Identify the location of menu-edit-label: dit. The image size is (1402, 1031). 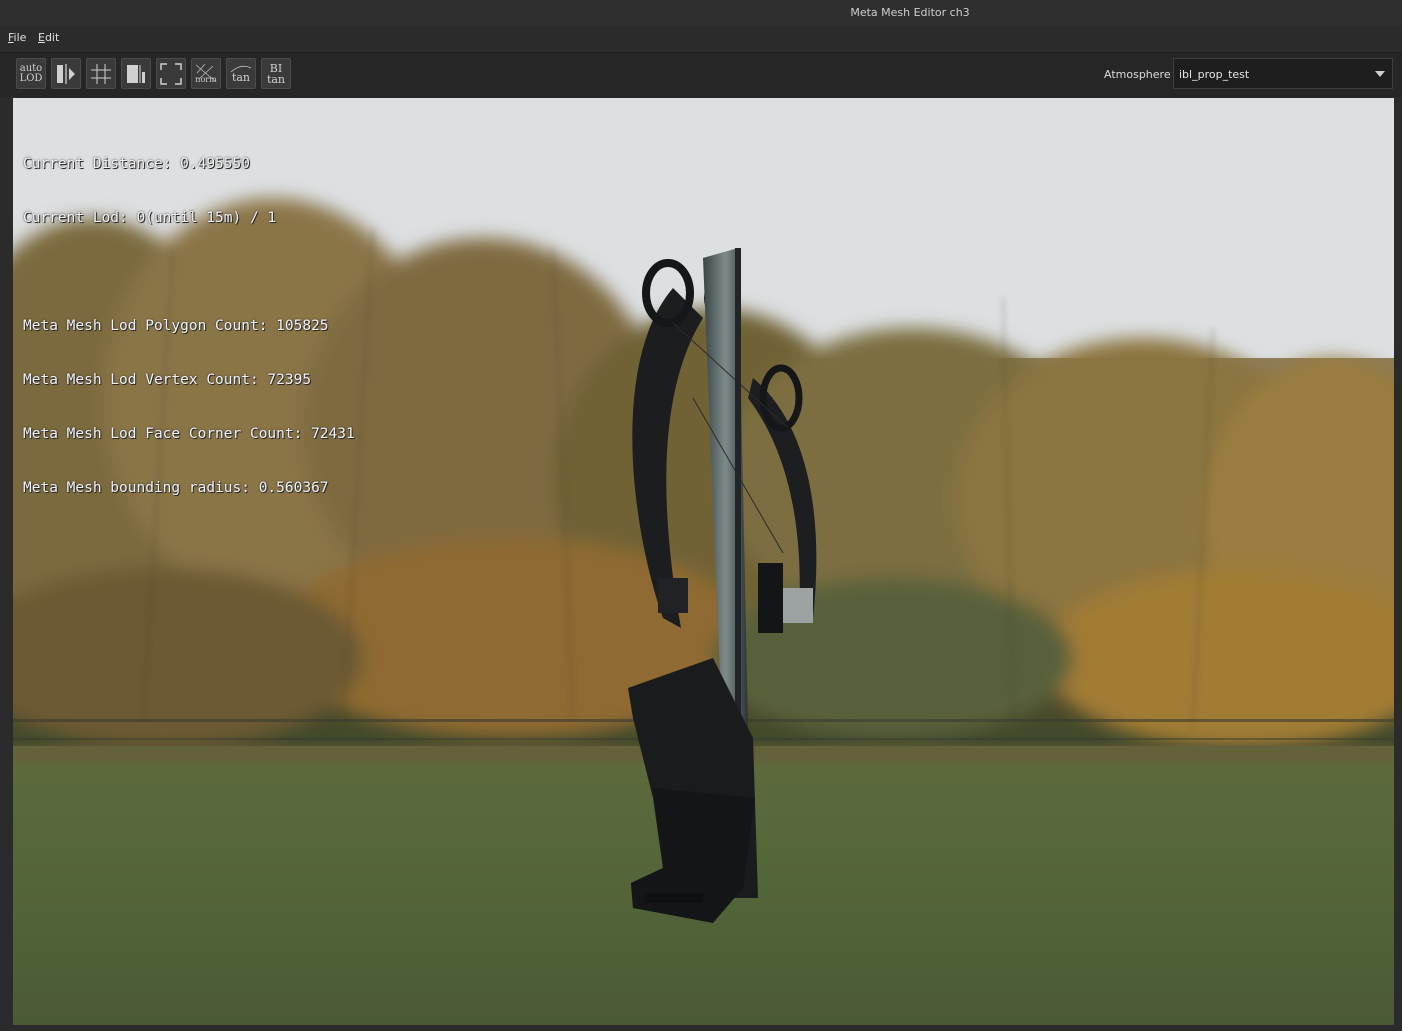
(52, 37).